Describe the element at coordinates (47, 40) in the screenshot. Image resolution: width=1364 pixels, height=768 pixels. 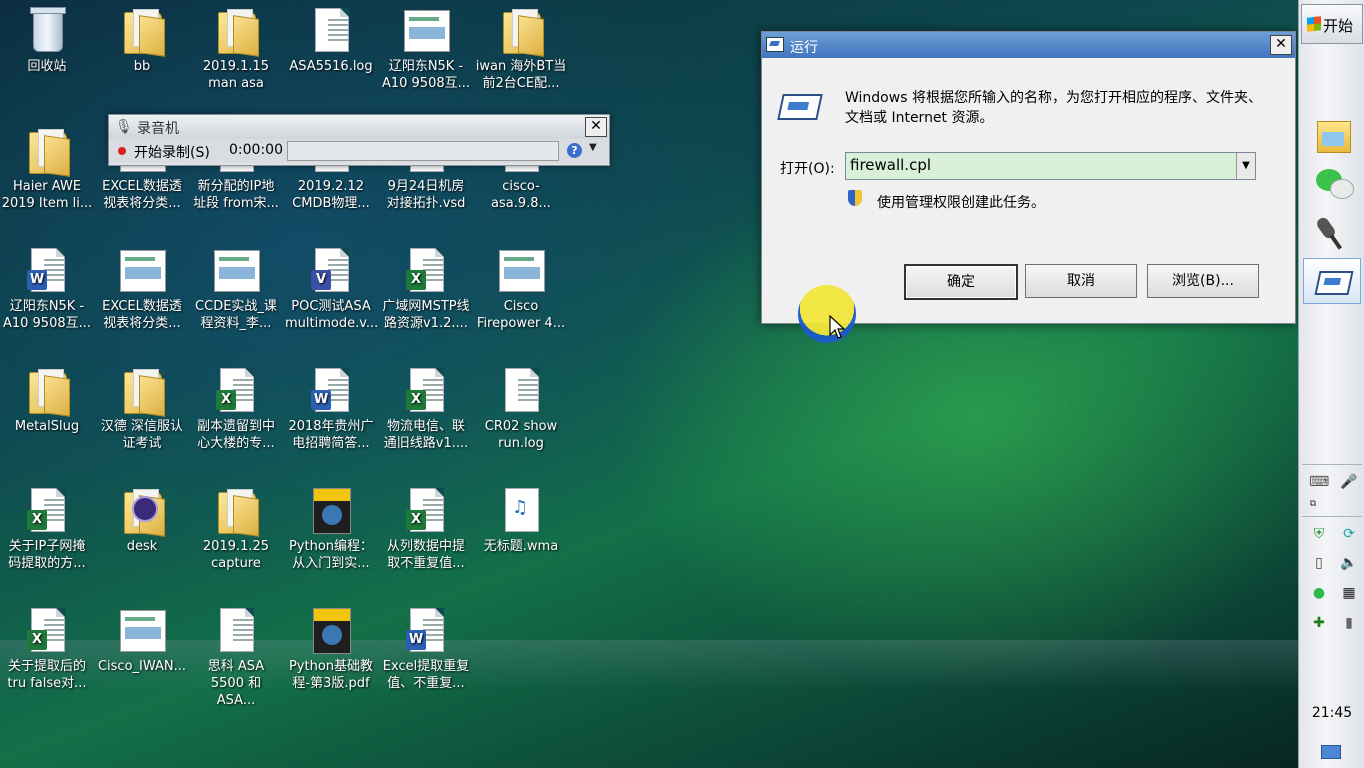
I see `desktop-icon: 回收站` at that location.